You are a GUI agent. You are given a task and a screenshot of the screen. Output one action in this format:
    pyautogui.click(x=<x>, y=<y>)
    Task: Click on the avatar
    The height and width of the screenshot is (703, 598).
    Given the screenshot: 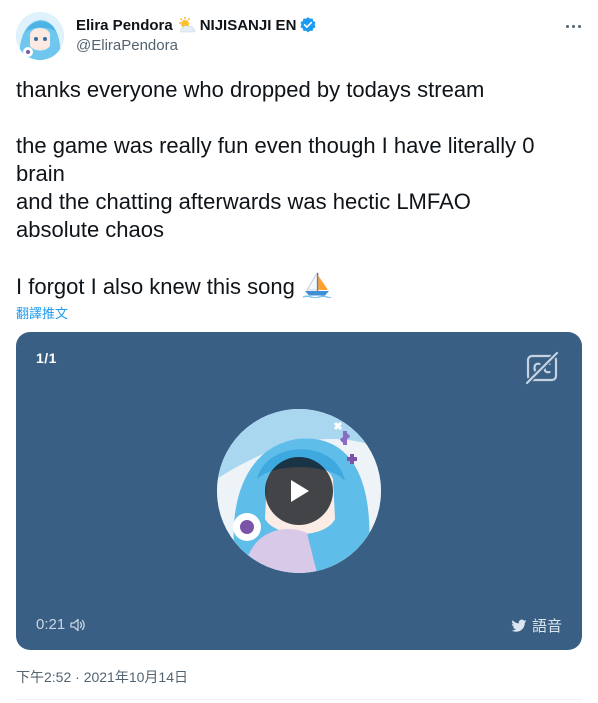 What is the action you would take?
    pyautogui.click(x=40, y=36)
    